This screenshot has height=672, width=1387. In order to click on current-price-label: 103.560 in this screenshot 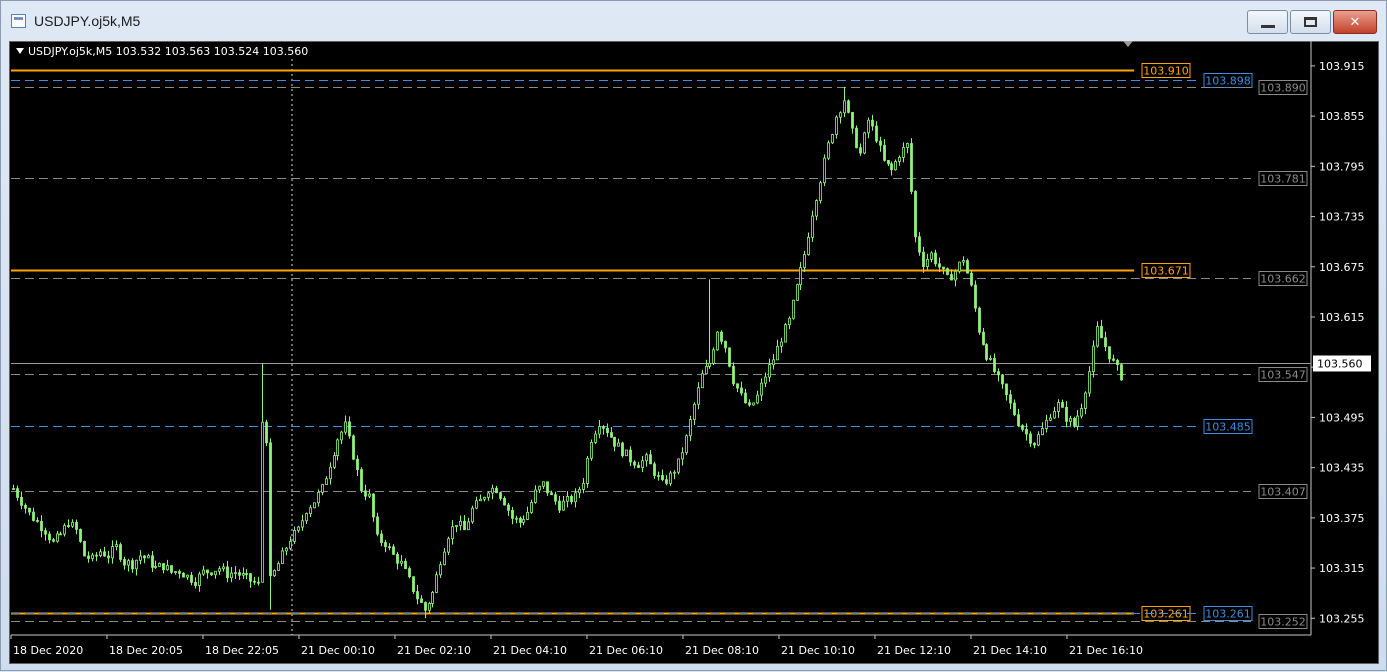, I will do `click(1340, 364)`.